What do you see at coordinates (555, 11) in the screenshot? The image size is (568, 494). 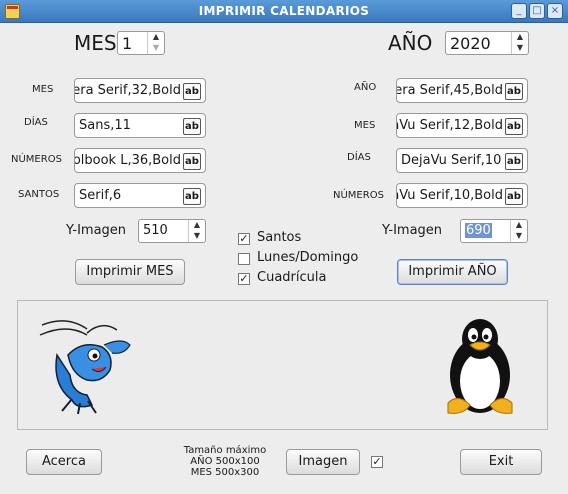 I see `close-button: ×` at bounding box center [555, 11].